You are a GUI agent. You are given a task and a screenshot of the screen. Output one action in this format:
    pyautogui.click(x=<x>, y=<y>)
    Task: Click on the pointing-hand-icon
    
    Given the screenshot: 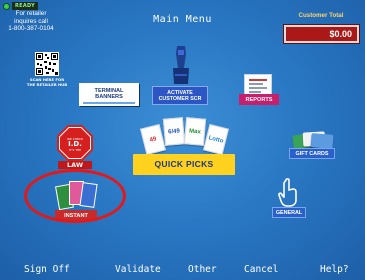 What is the action you would take?
    pyautogui.click(x=287, y=192)
    